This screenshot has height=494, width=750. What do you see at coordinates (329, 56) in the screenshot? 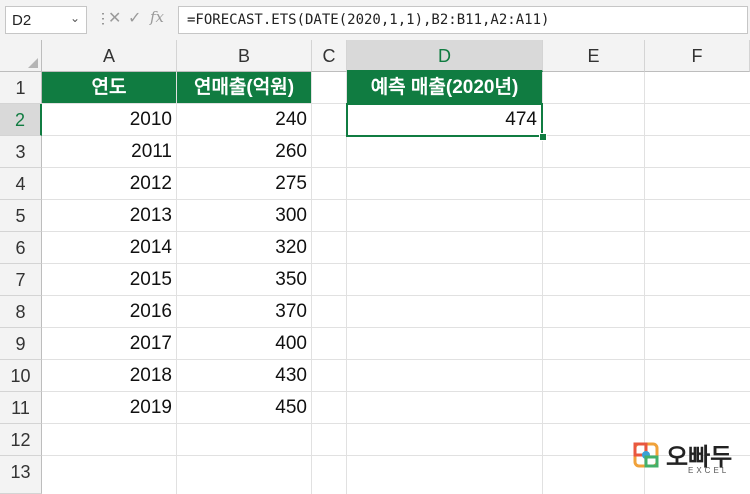
I see `column-header-c: C` at bounding box center [329, 56].